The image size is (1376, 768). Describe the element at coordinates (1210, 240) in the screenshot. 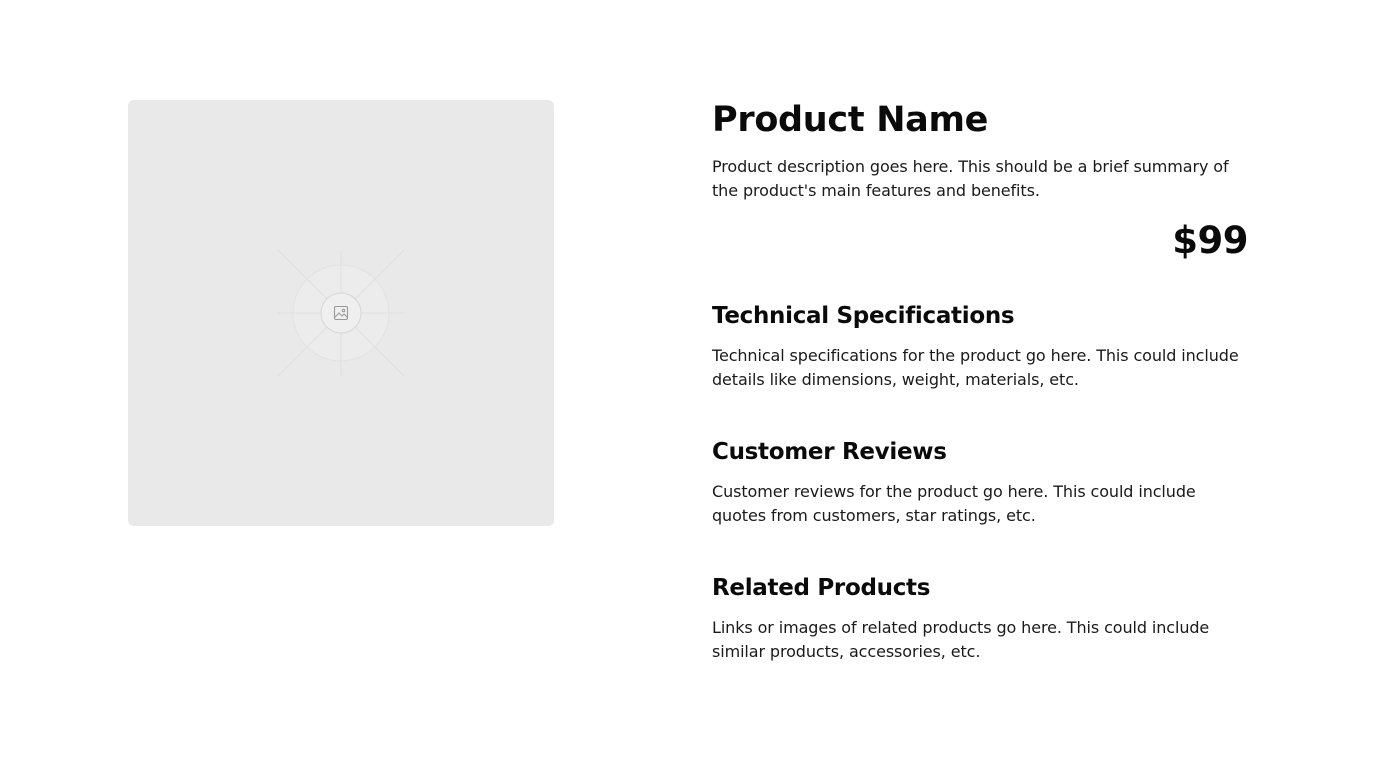

I see `product-price: $99` at that location.